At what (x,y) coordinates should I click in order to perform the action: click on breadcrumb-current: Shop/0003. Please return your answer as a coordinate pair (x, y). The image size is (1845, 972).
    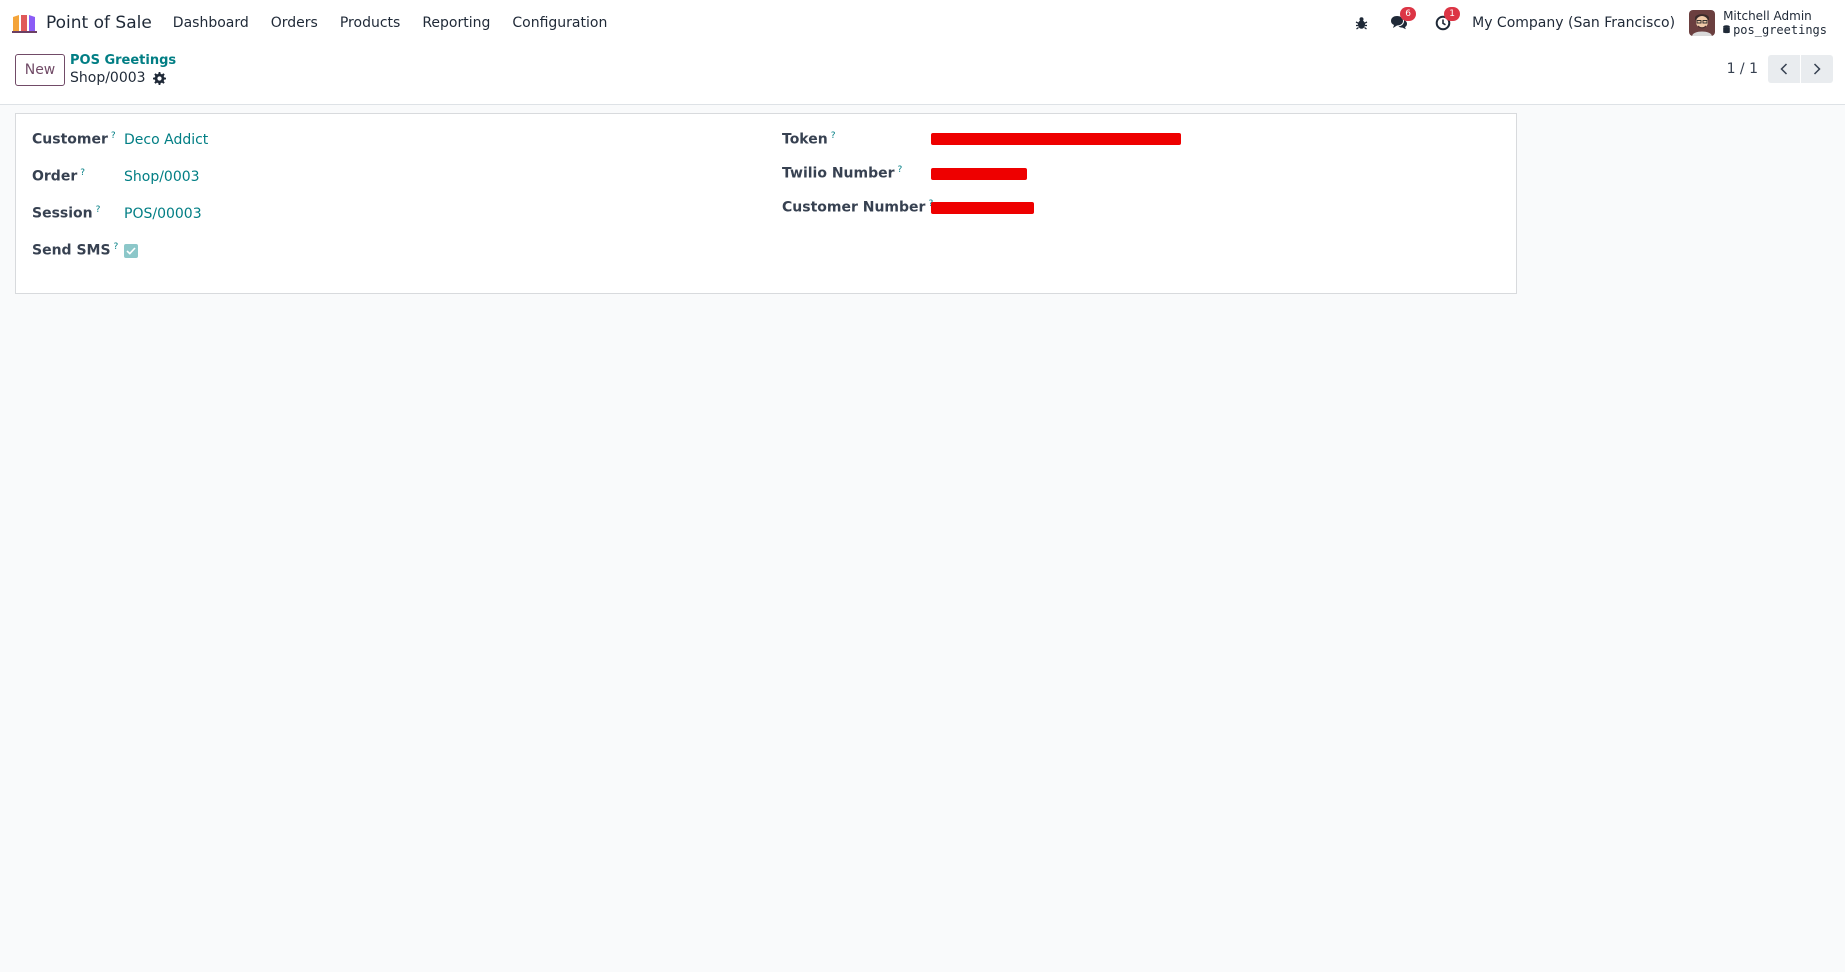
    Looking at the image, I should click on (108, 78).